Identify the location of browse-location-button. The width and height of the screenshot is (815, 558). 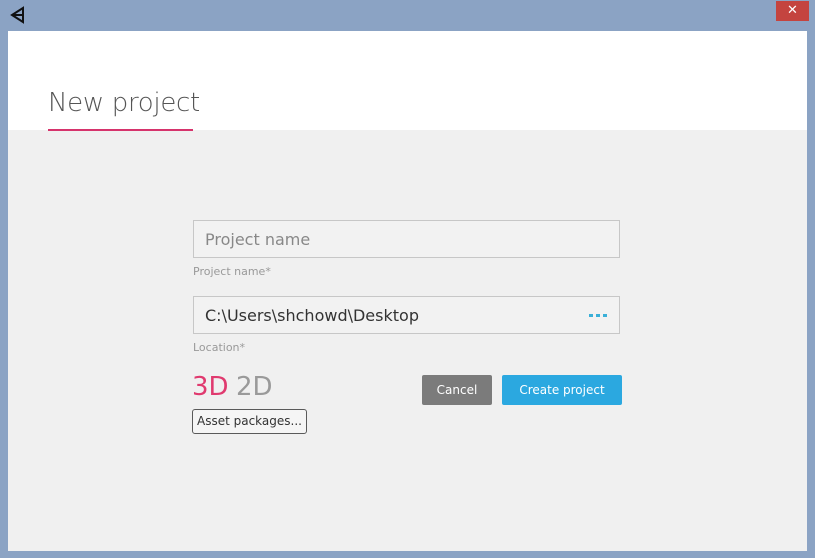
(598, 316).